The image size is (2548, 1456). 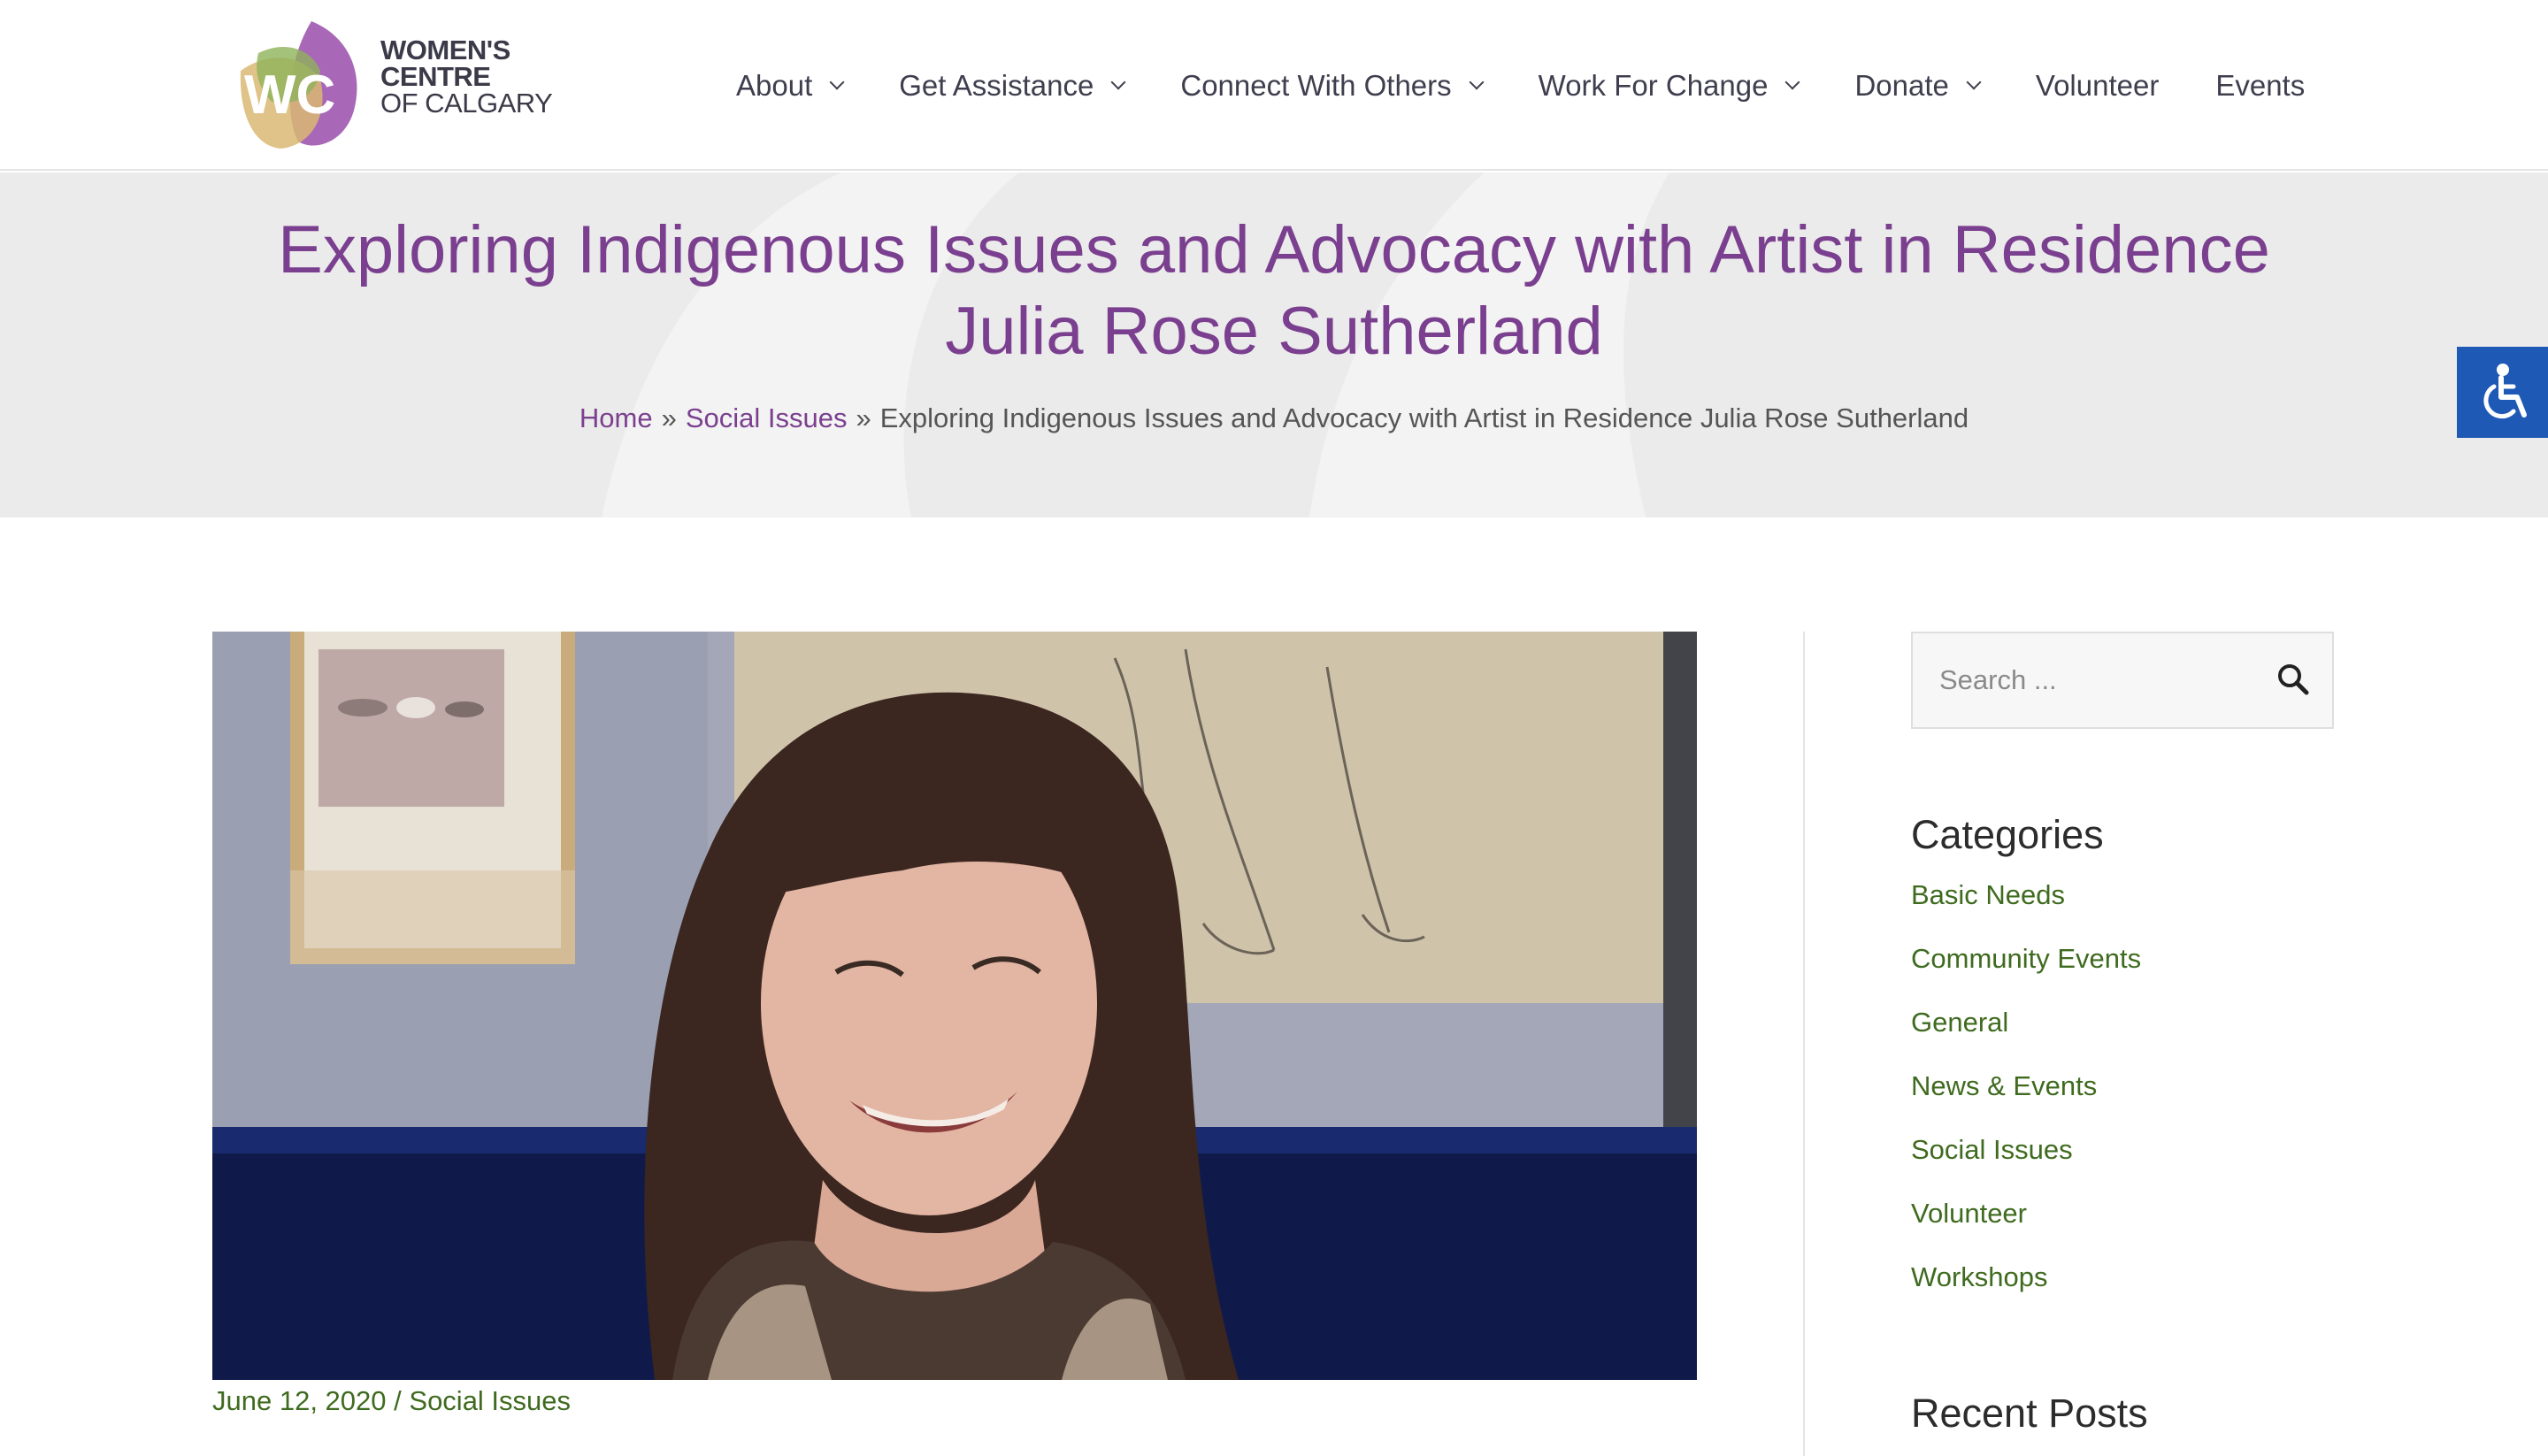 What do you see at coordinates (1316, 85) in the screenshot?
I see `nav-label: Connect With Others` at bounding box center [1316, 85].